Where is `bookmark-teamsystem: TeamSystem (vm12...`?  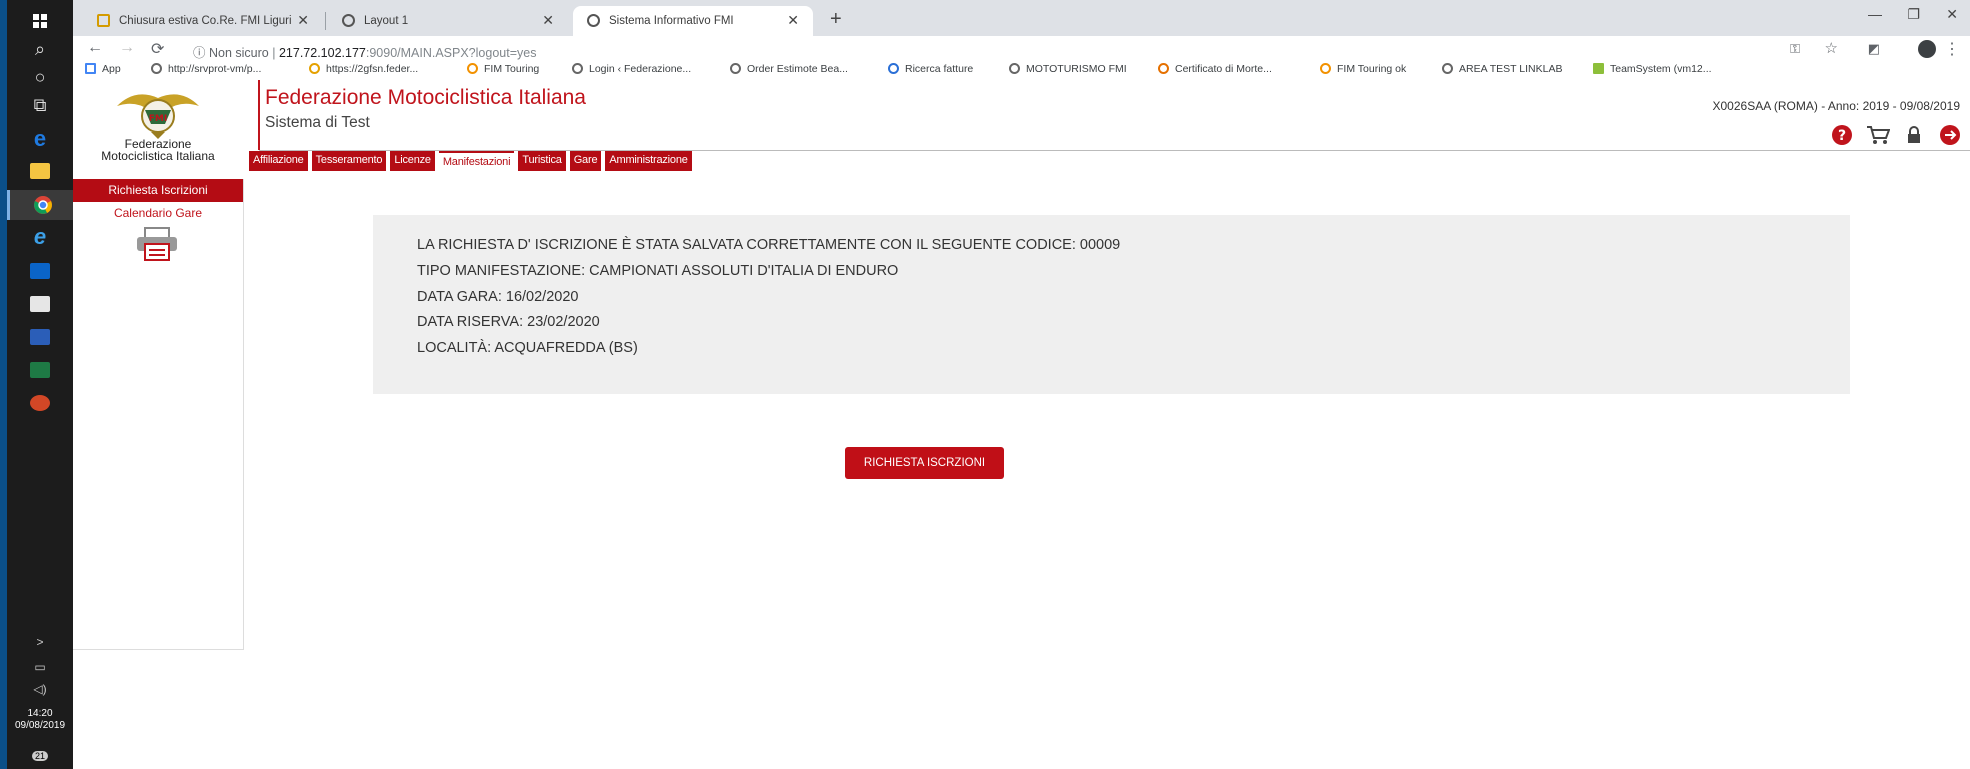
bookmark-teamsystem: TeamSystem (vm12... is located at coordinates (1652, 69).